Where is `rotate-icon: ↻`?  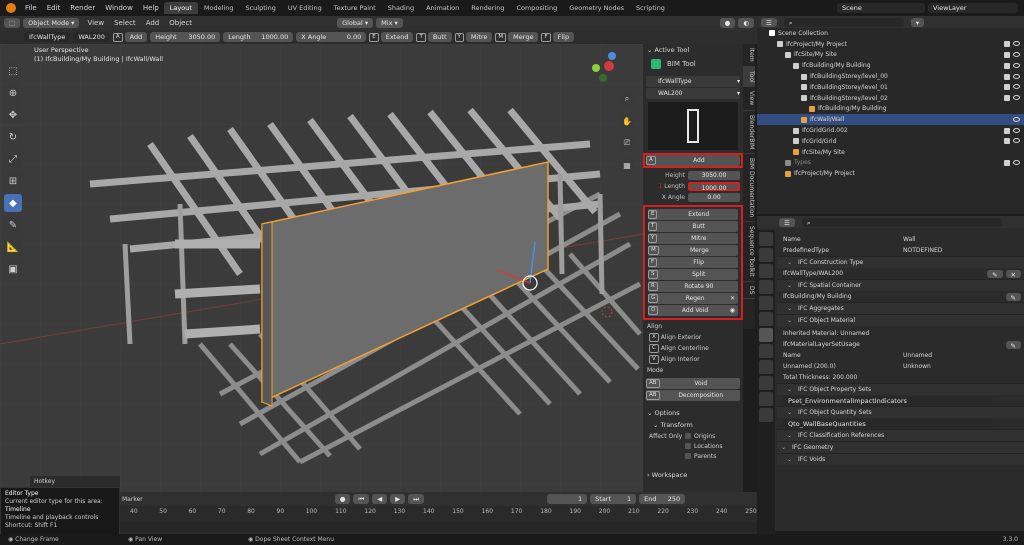 rotate-icon: ↻ is located at coordinates (13, 137).